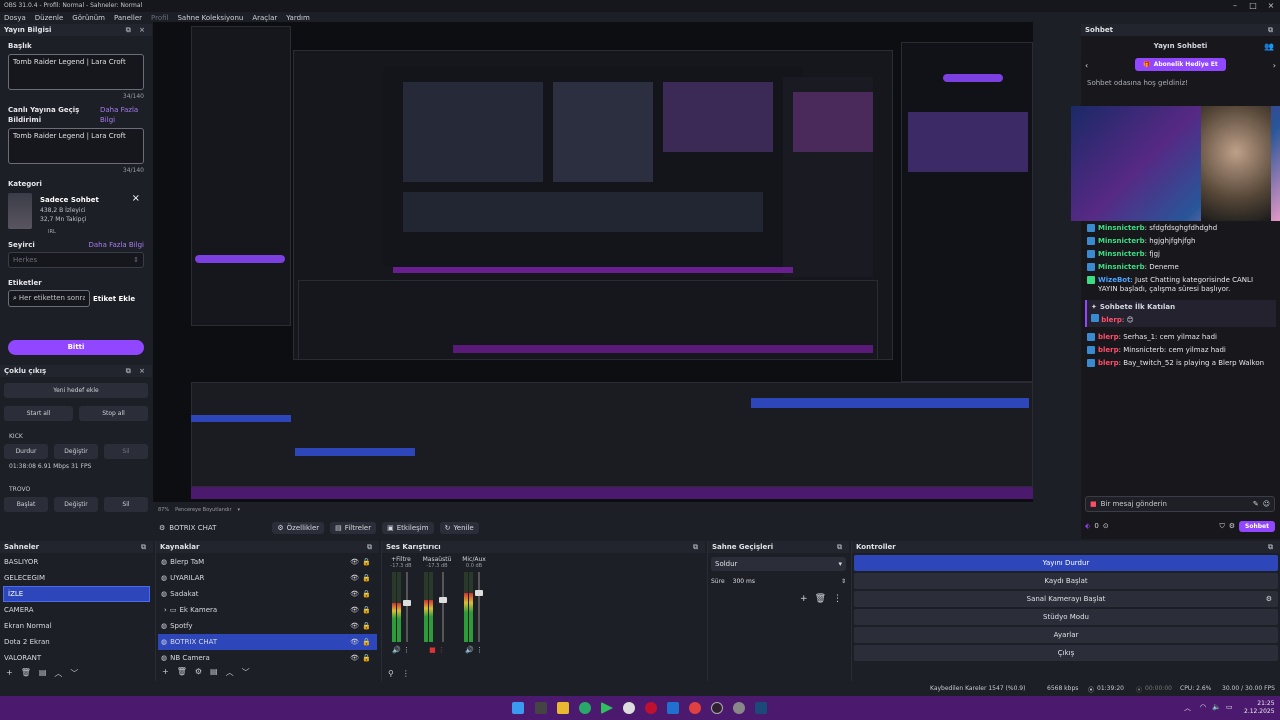 This screenshot has height=720, width=1280. What do you see at coordinates (76, 72) in the screenshot?
I see `title-field: Tomb Raider Legend | Lara Croft` at bounding box center [76, 72].